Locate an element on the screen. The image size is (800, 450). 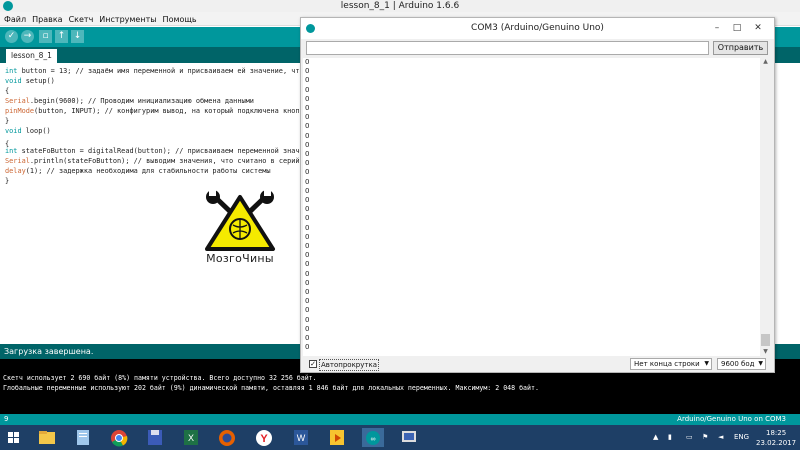
new-icon: ▫ is located at coordinates (45, 36).